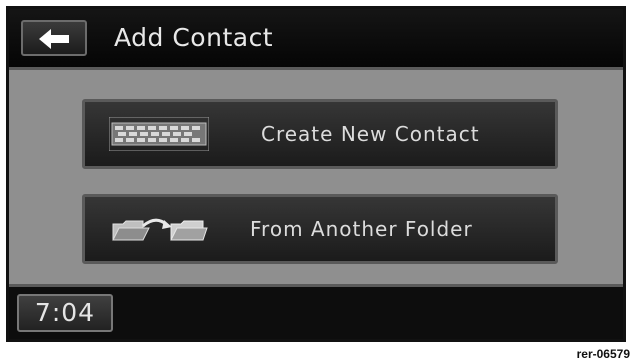 Image resolution: width=632 pixels, height=363 pixels. What do you see at coordinates (65, 313) in the screenshot?
I see `clock-display: 7:04` at bounding box center [65, 313].